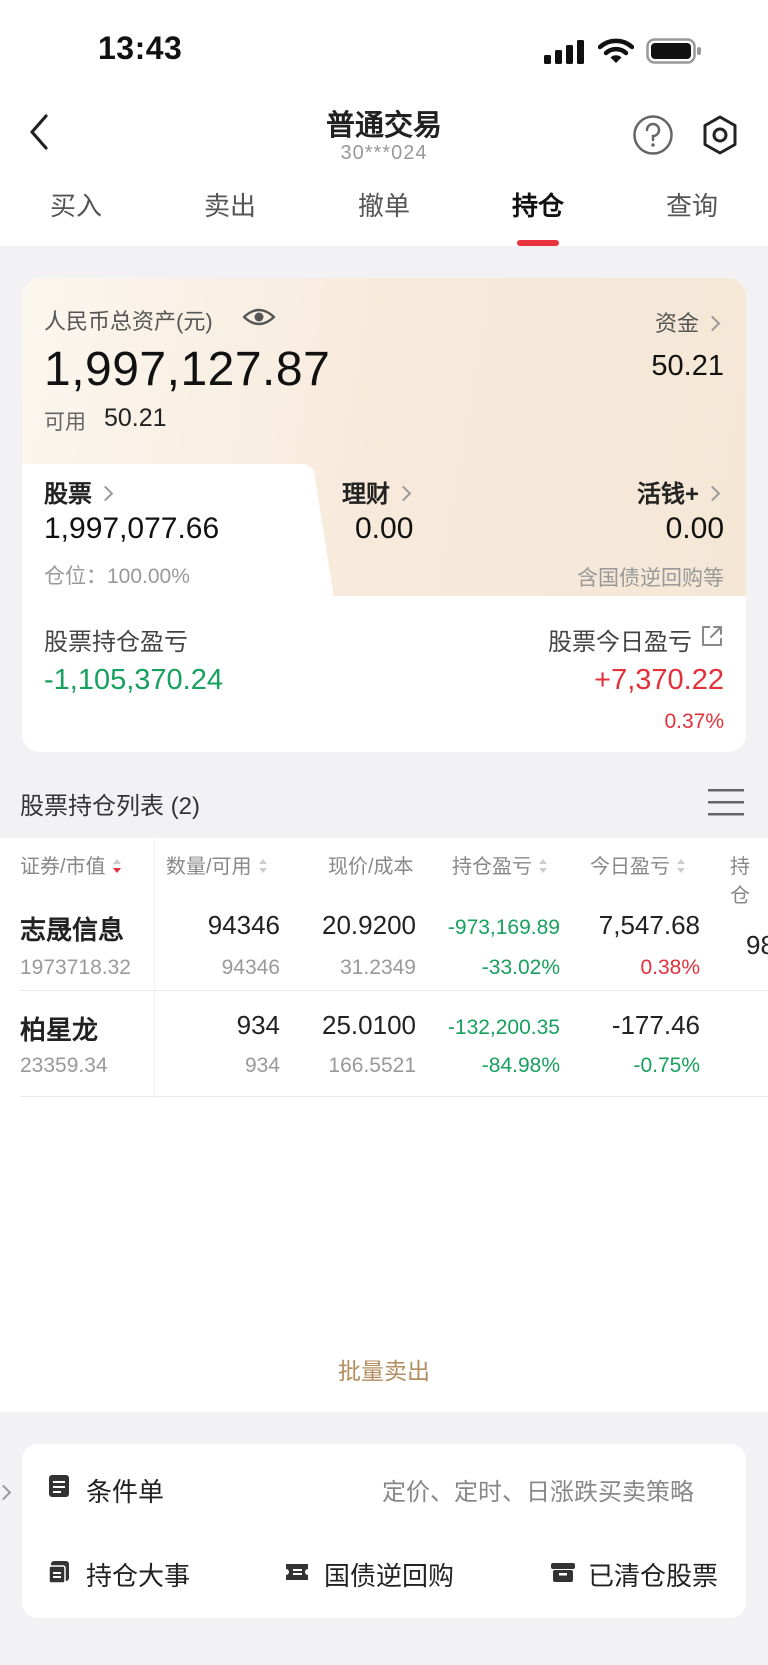  Describe the element at coordinates (262, 1065) in the screenshot. I see `available-qty: 934` at that location.